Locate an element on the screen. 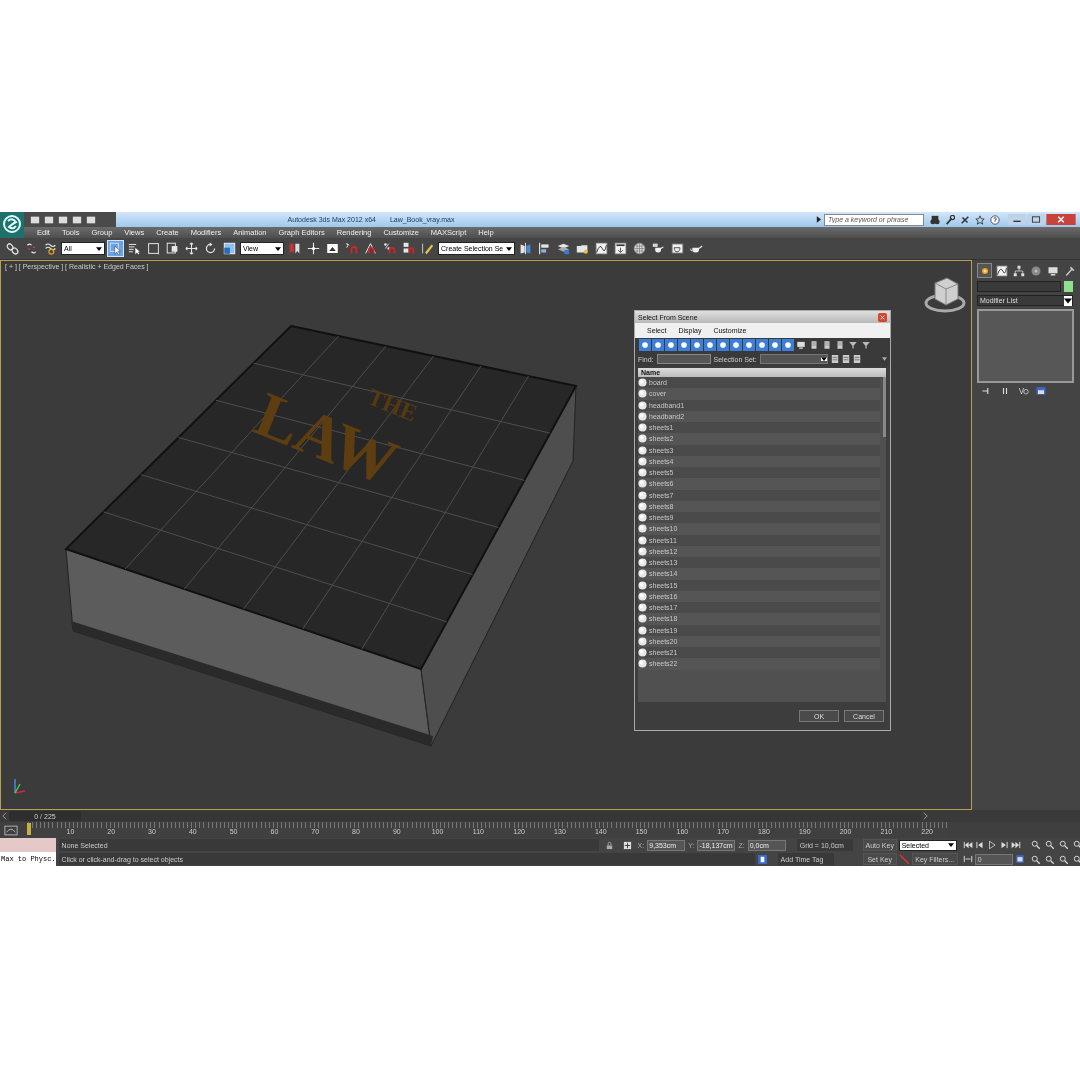  star-icon is located at coordinates (980, 219).